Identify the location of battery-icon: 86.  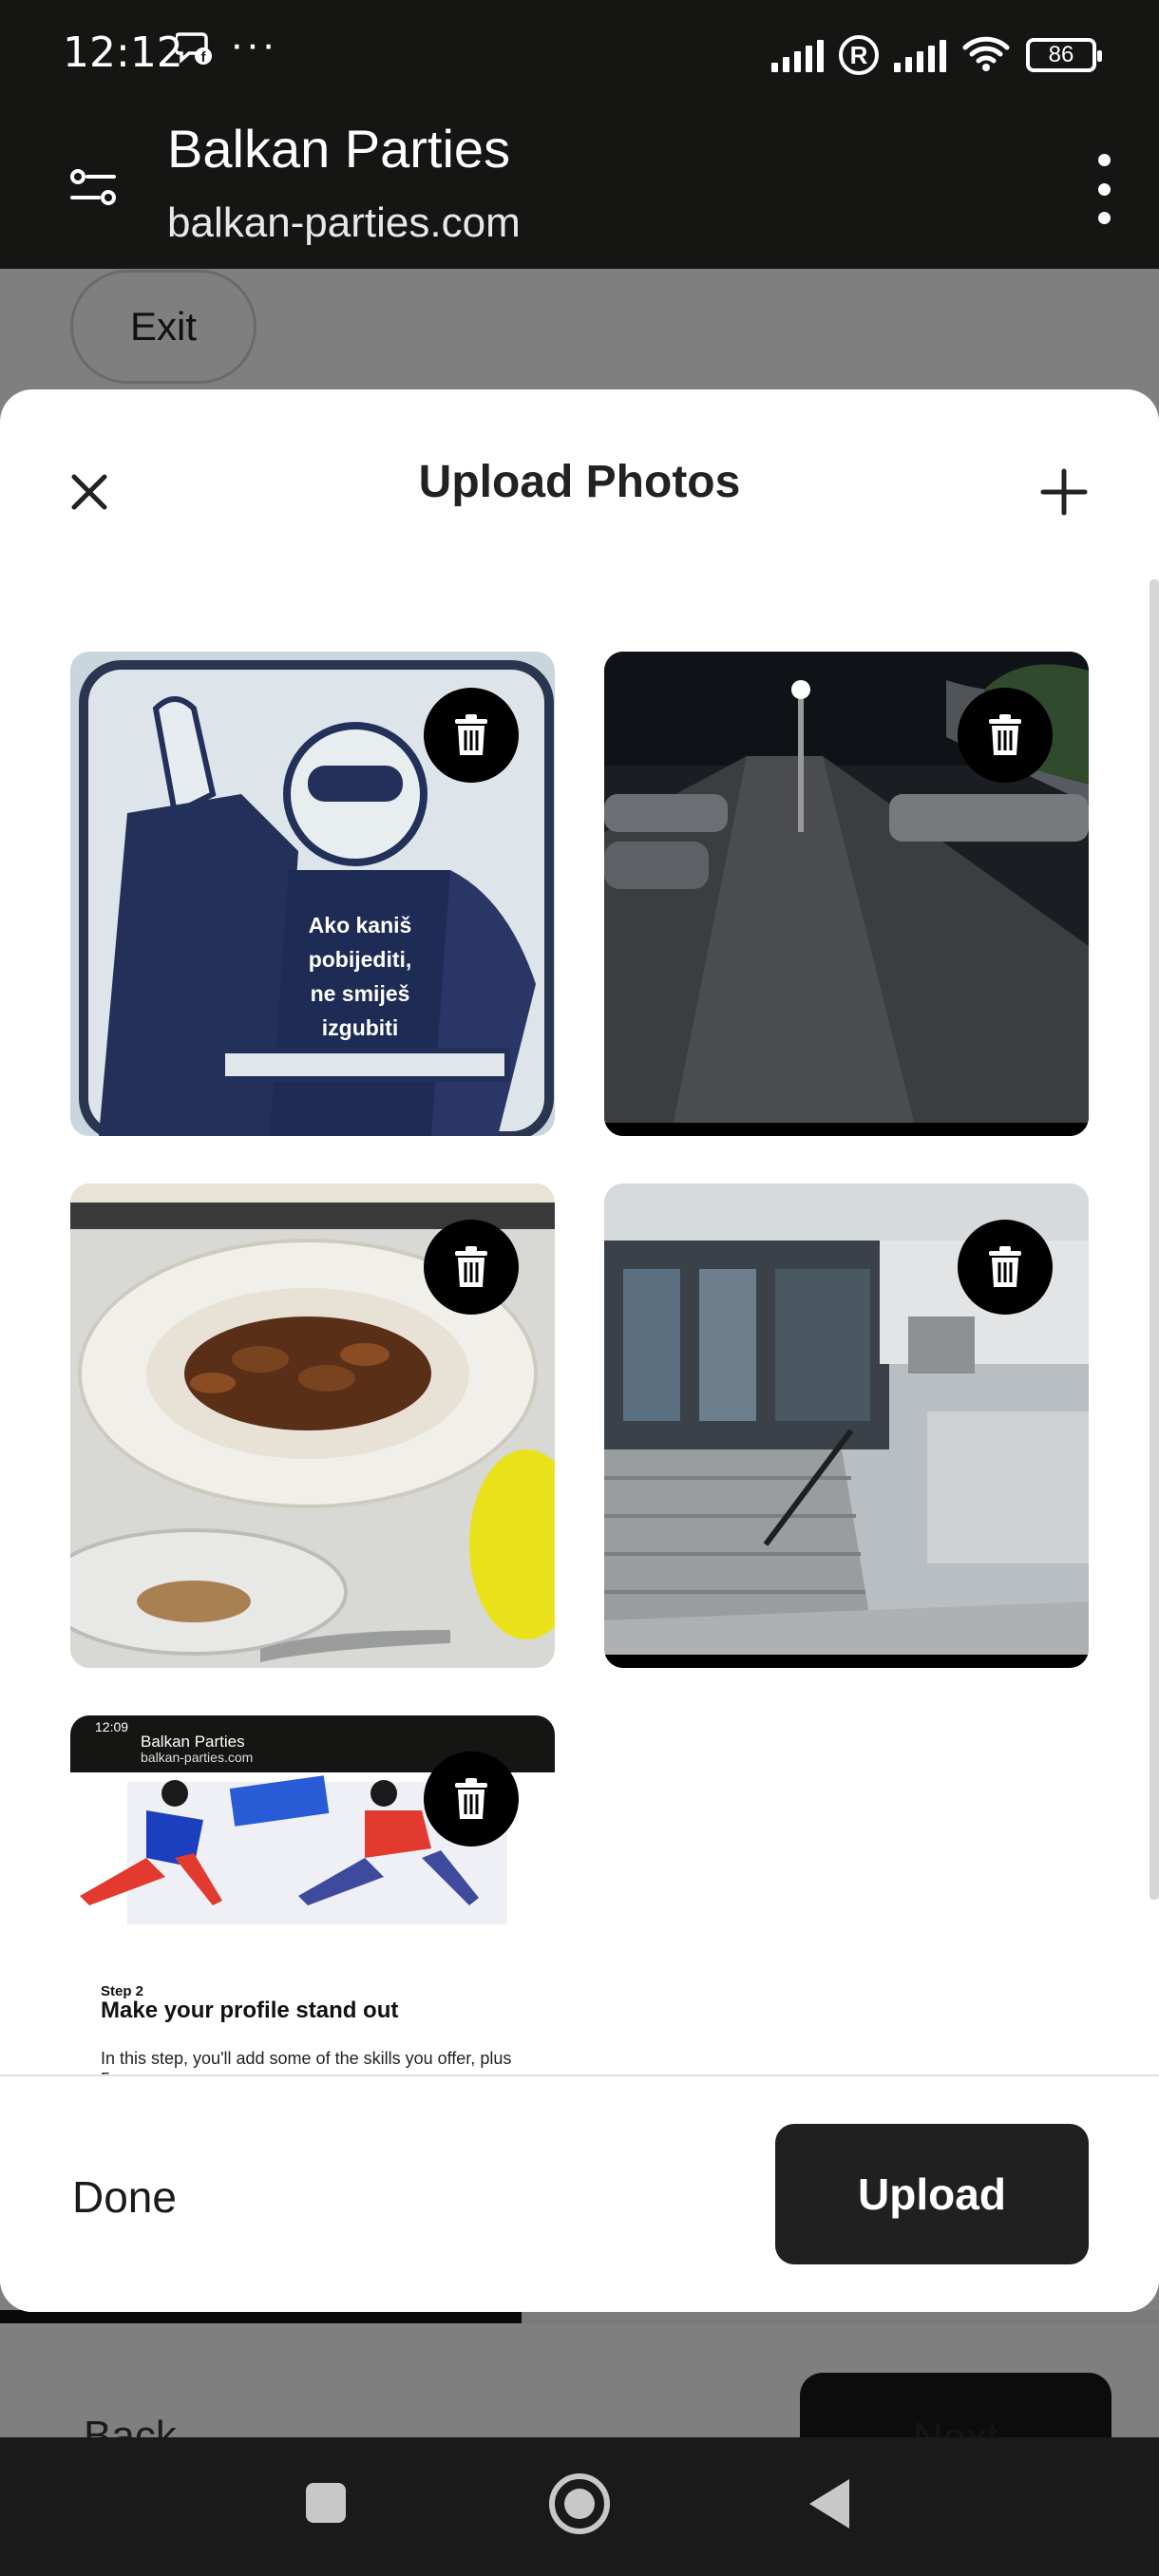
(1064, 55).